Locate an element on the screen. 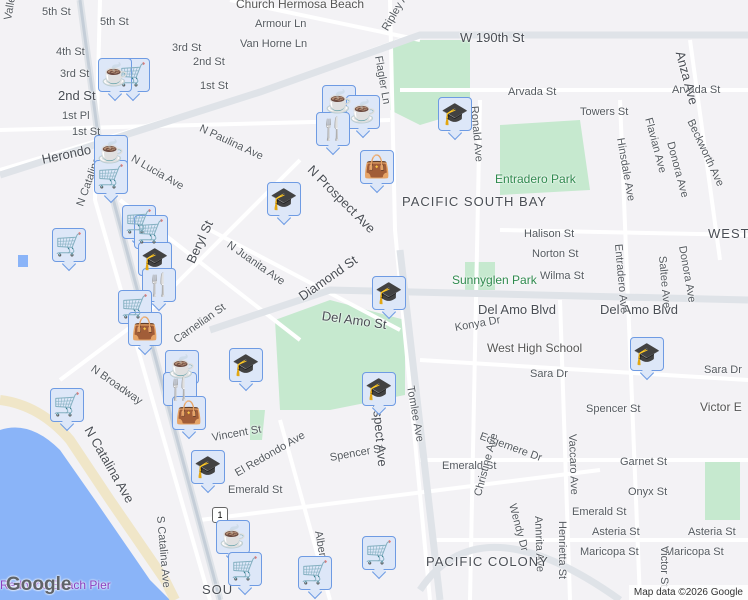  street-label: Armour Ln is located at coordinates (281, 24).